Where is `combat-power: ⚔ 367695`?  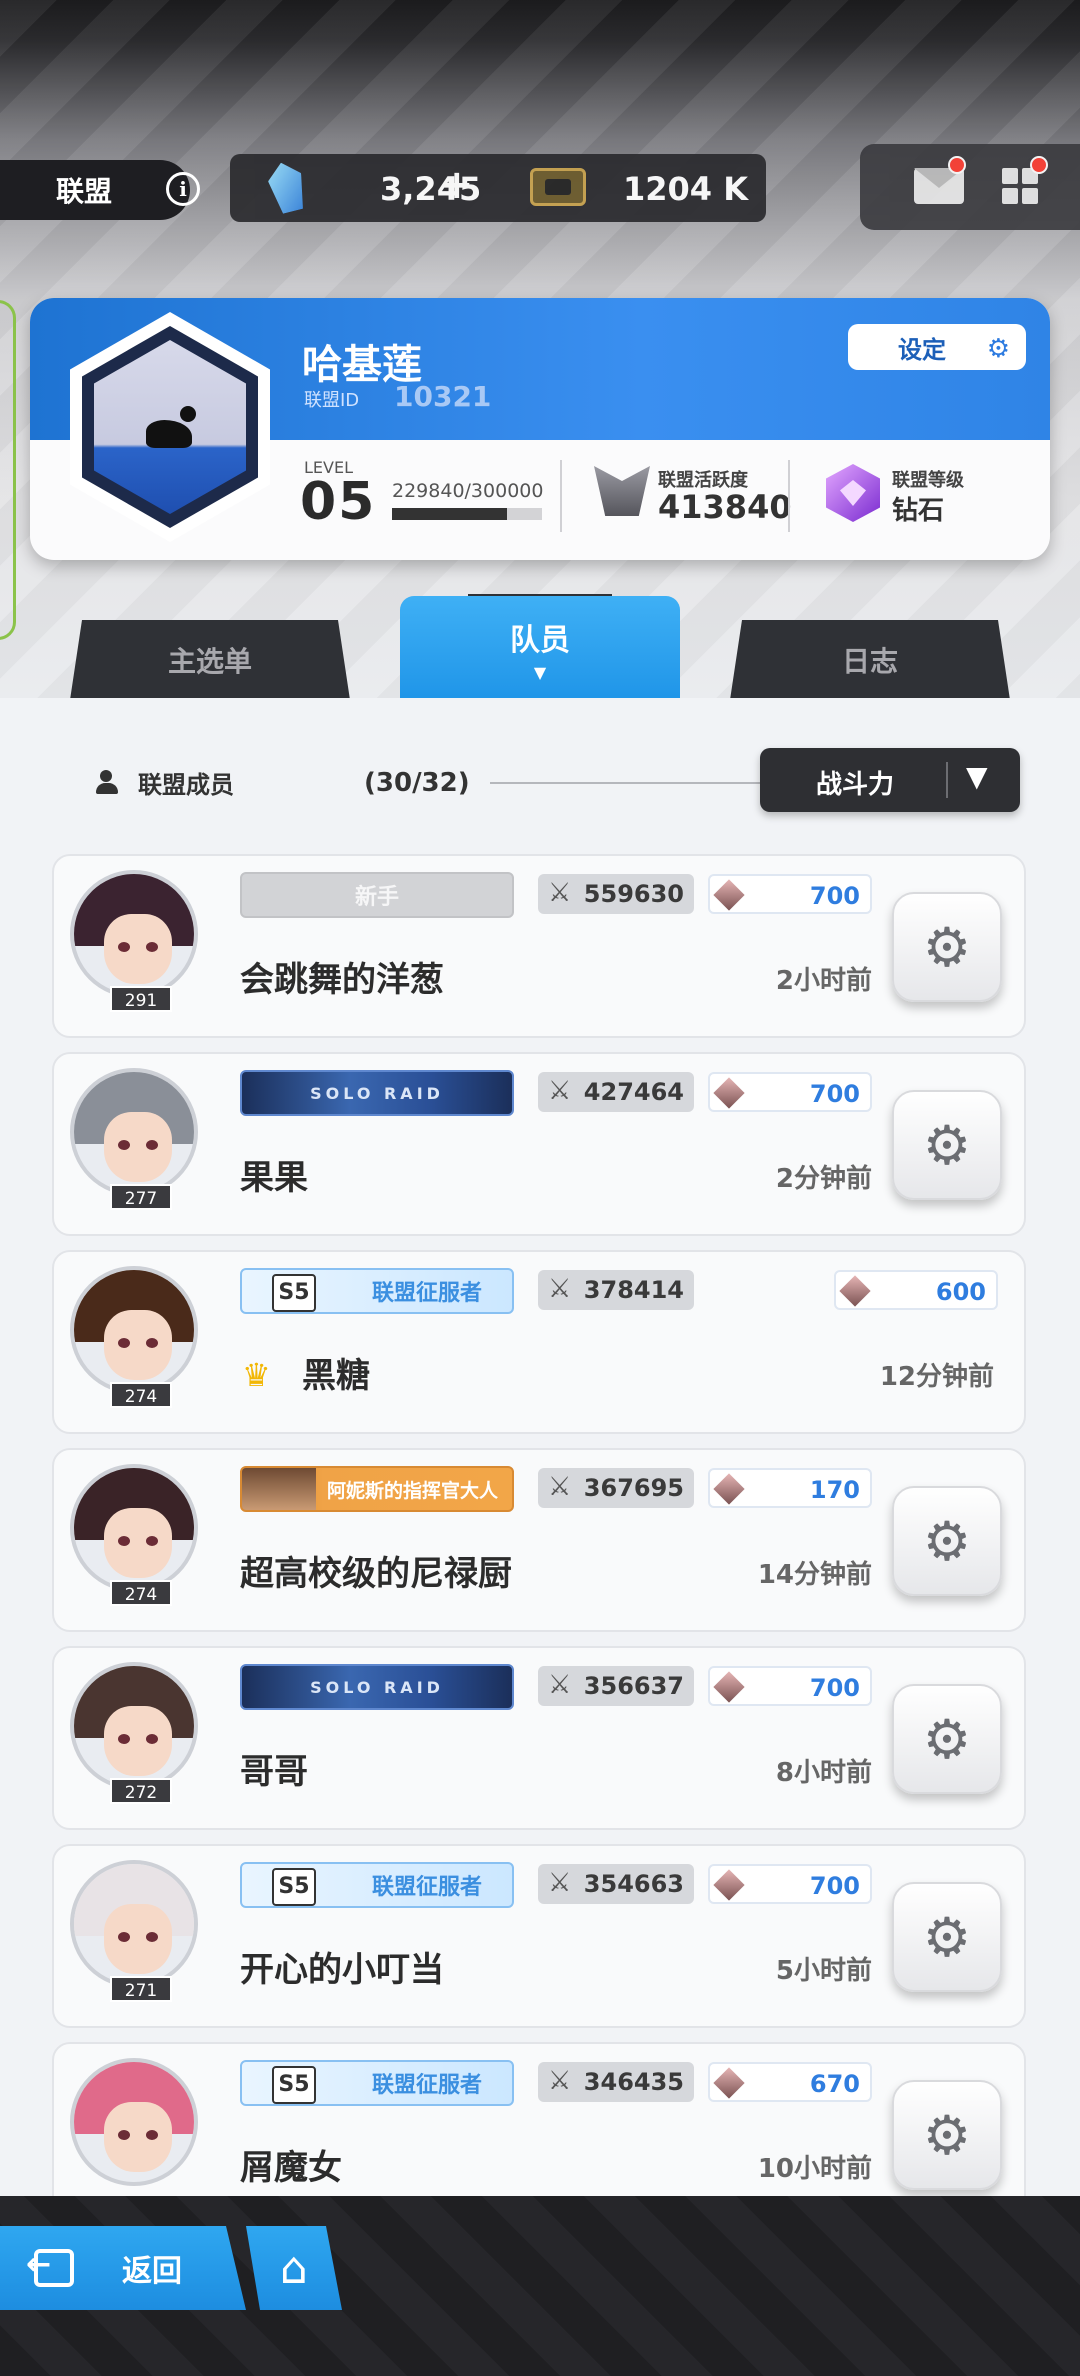 combat-power: ⚔ 367695 is located at coordinates (616, 1488).